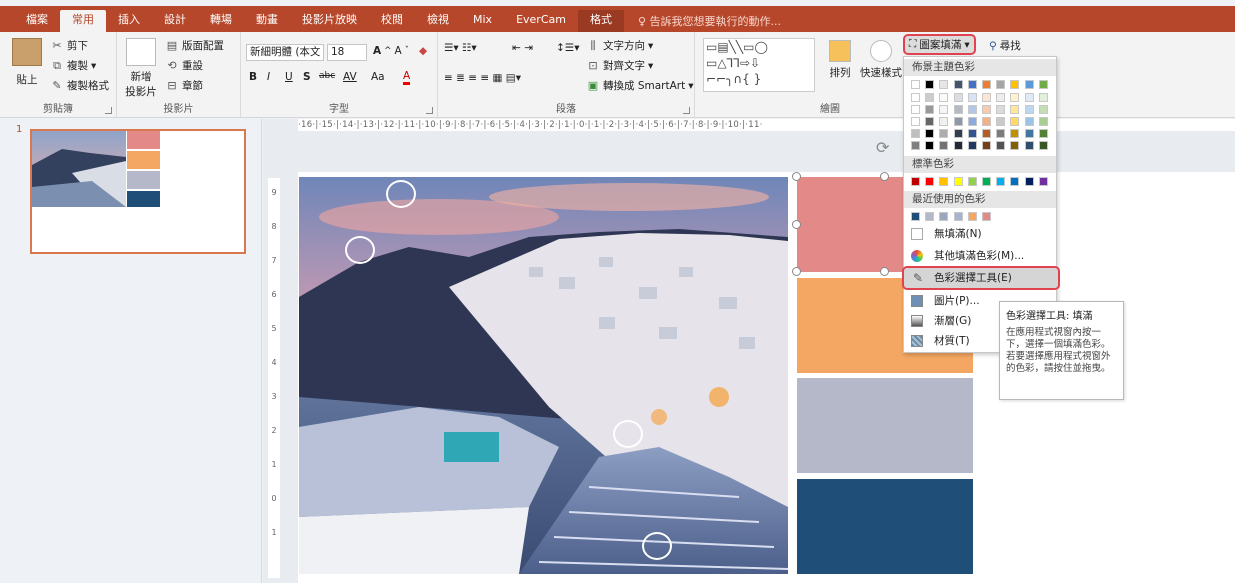  What do you see at coordinates (347, 52) in the screenshot?
I see `font-size-combo: 18` at bounding box center [347, 52].